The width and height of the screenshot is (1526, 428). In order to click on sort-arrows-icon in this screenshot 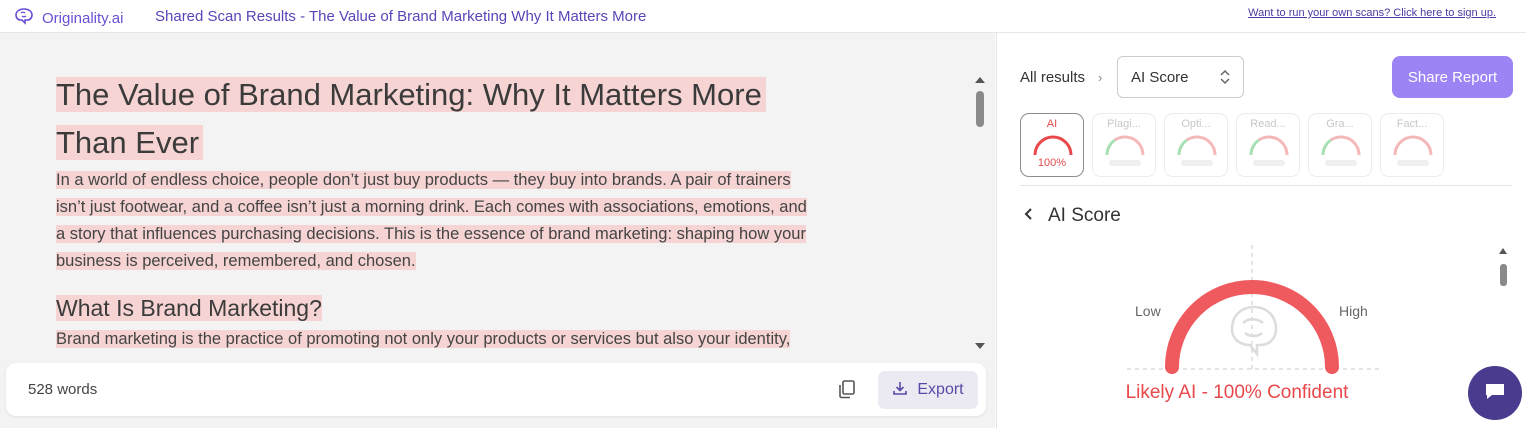, I will do `click(1225, 79)`.